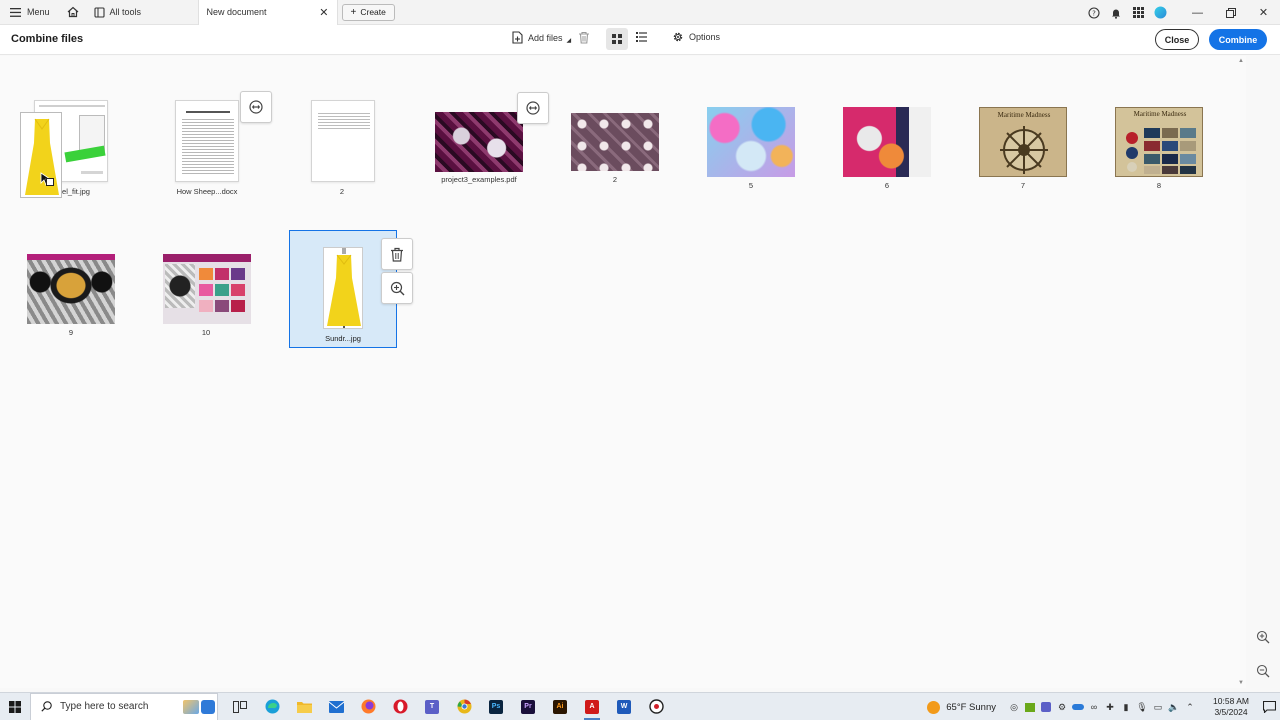 Image resolution: width=1280 pixels, height=720 pixels. I want to click on close-button: Close, so click(1177, 39).